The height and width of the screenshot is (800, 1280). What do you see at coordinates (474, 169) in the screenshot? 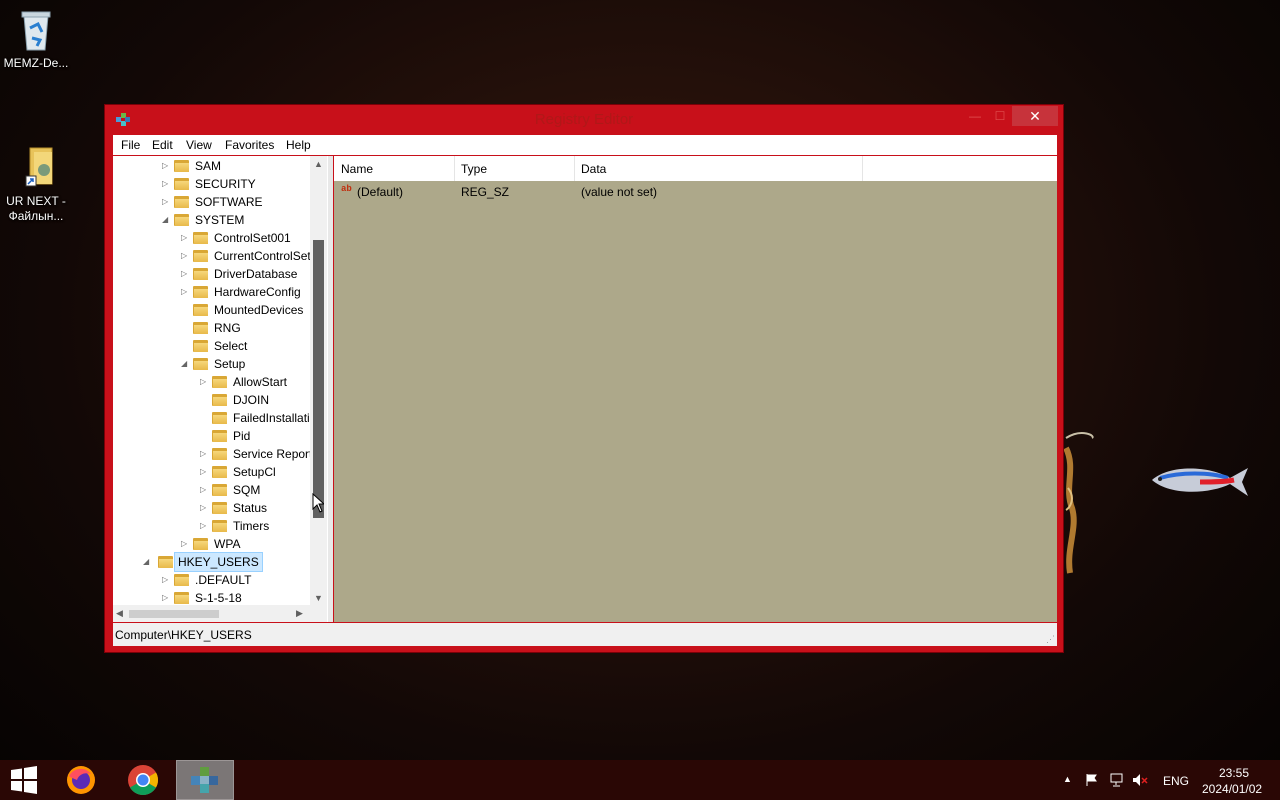
I see `column-header-type: Type` at bounding box center [474, 169].